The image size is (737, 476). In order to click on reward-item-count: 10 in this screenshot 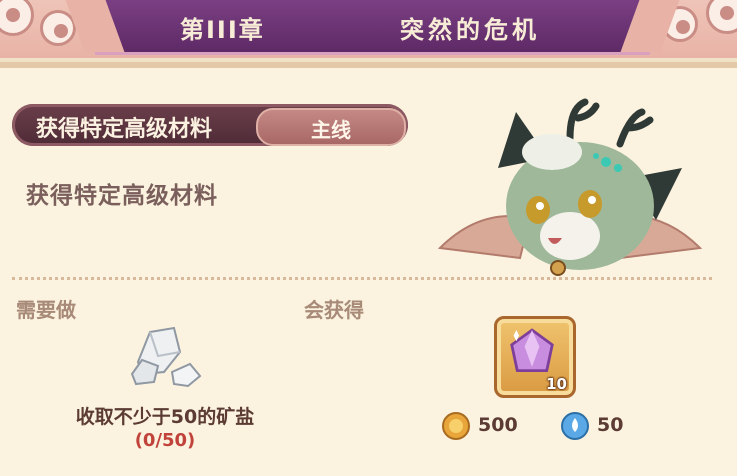, I will do `click(556, 384)`.